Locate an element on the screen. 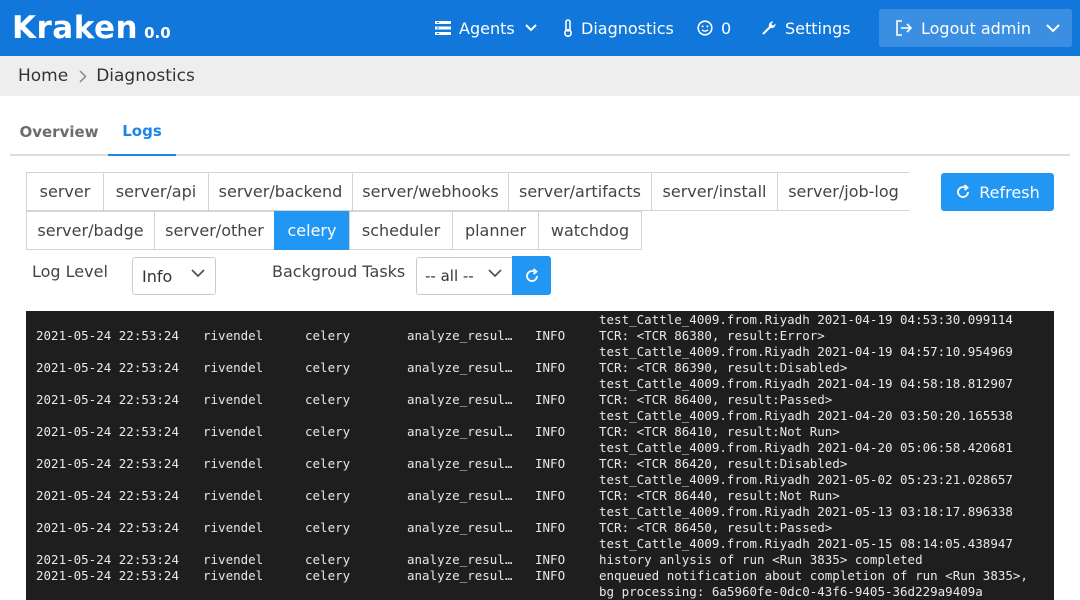 The height and width of the screenshot is (600, 1080). bg-tasks-label: Backgroud Tasks is located at coordinates (339, 271).